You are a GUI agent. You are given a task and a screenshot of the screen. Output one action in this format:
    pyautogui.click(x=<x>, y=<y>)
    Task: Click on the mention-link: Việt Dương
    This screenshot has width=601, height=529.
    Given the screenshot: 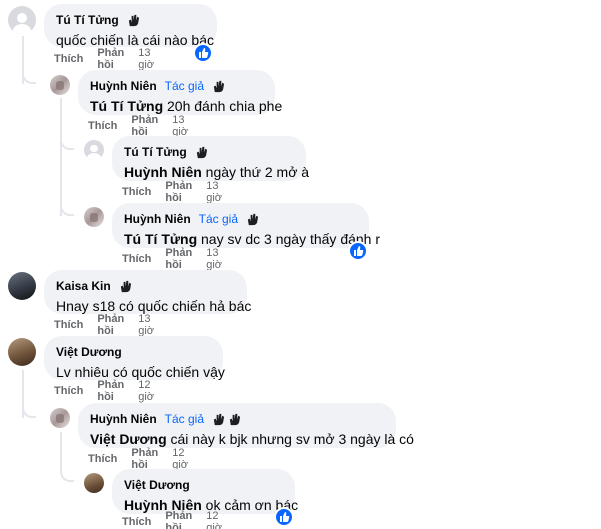 What is the action you would take?
    pyautogui.click(x=128, y=439)
    